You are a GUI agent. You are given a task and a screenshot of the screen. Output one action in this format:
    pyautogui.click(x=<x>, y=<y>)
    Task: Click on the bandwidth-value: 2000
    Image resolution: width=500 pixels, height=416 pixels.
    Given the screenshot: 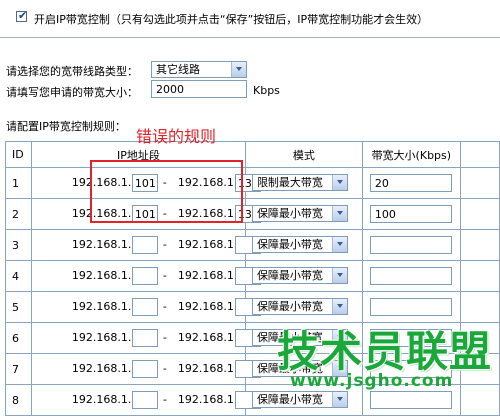 What is the action you would take?
    pyautogui.click(x=170, y=89)
    